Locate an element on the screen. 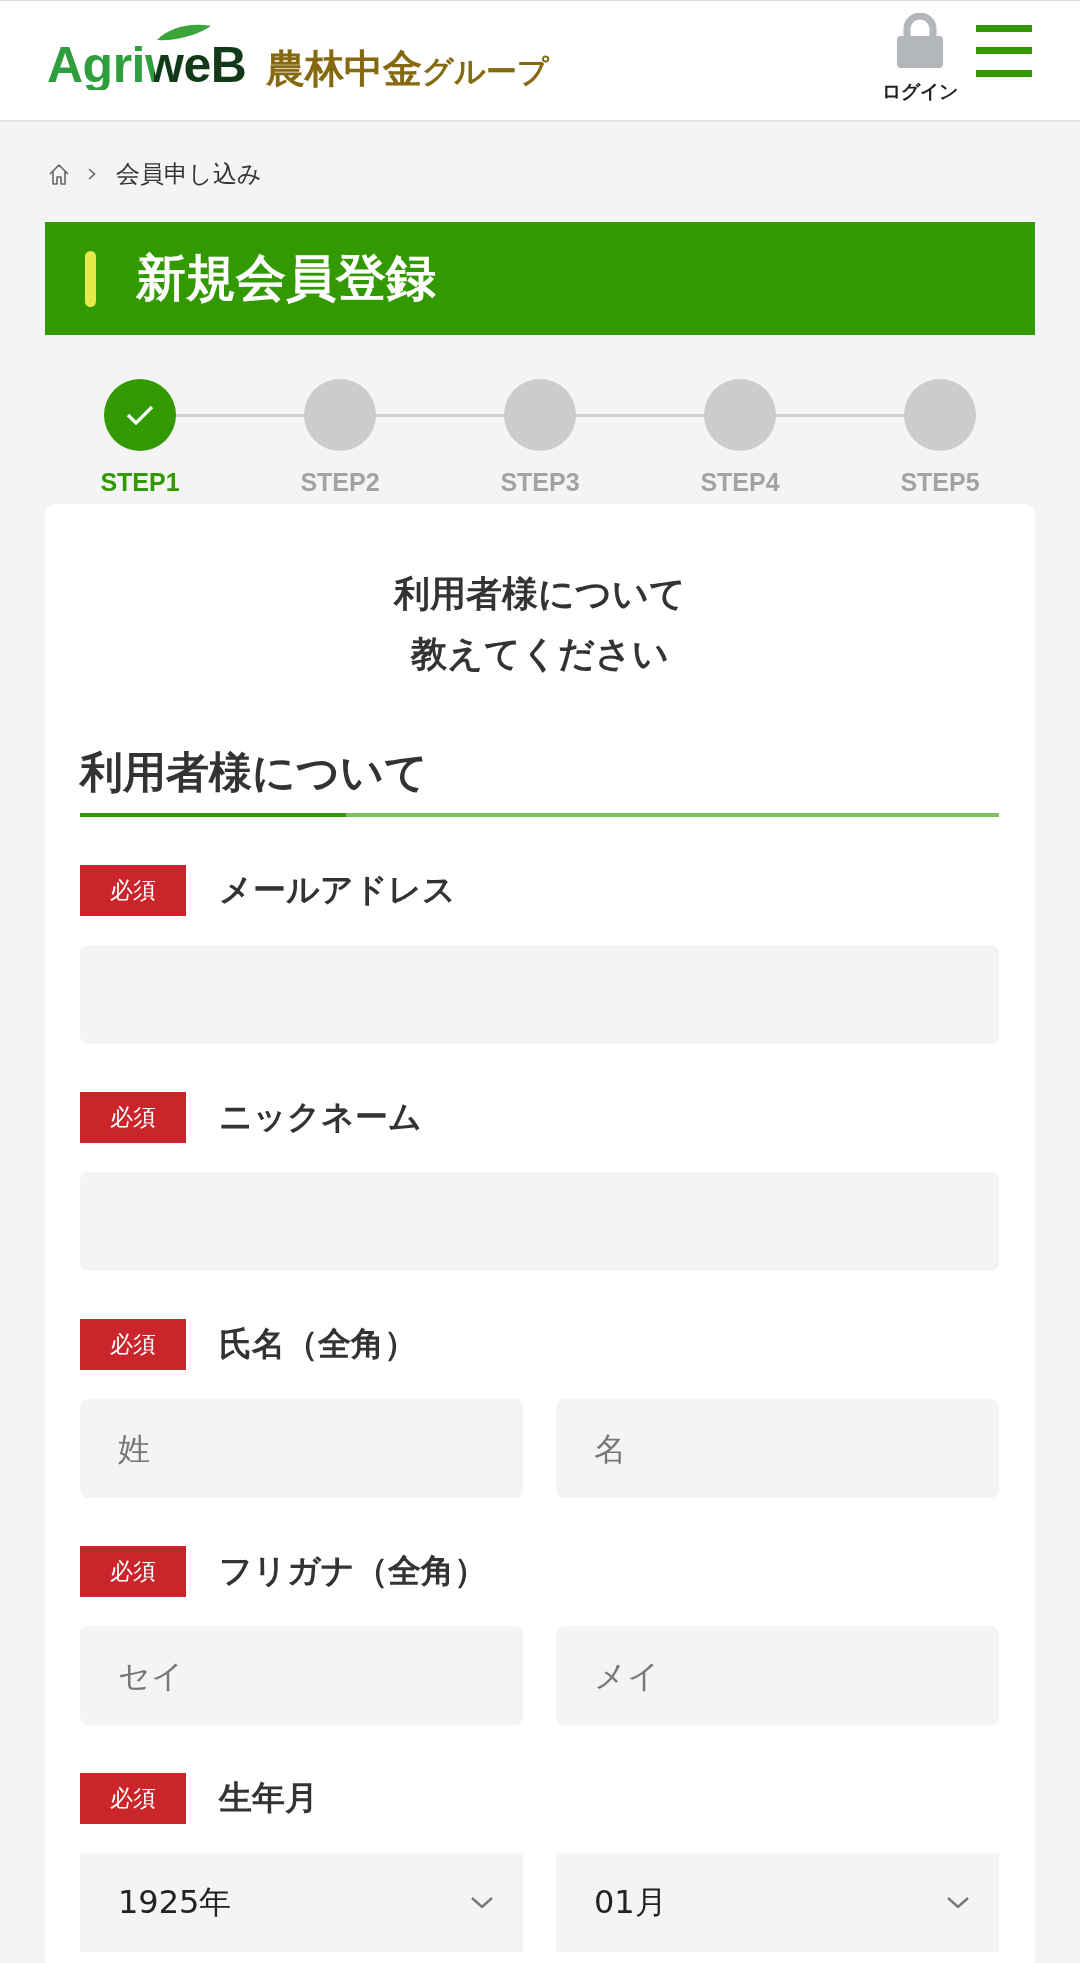  step-label: STEP2 is located at coordinates (340, 482).